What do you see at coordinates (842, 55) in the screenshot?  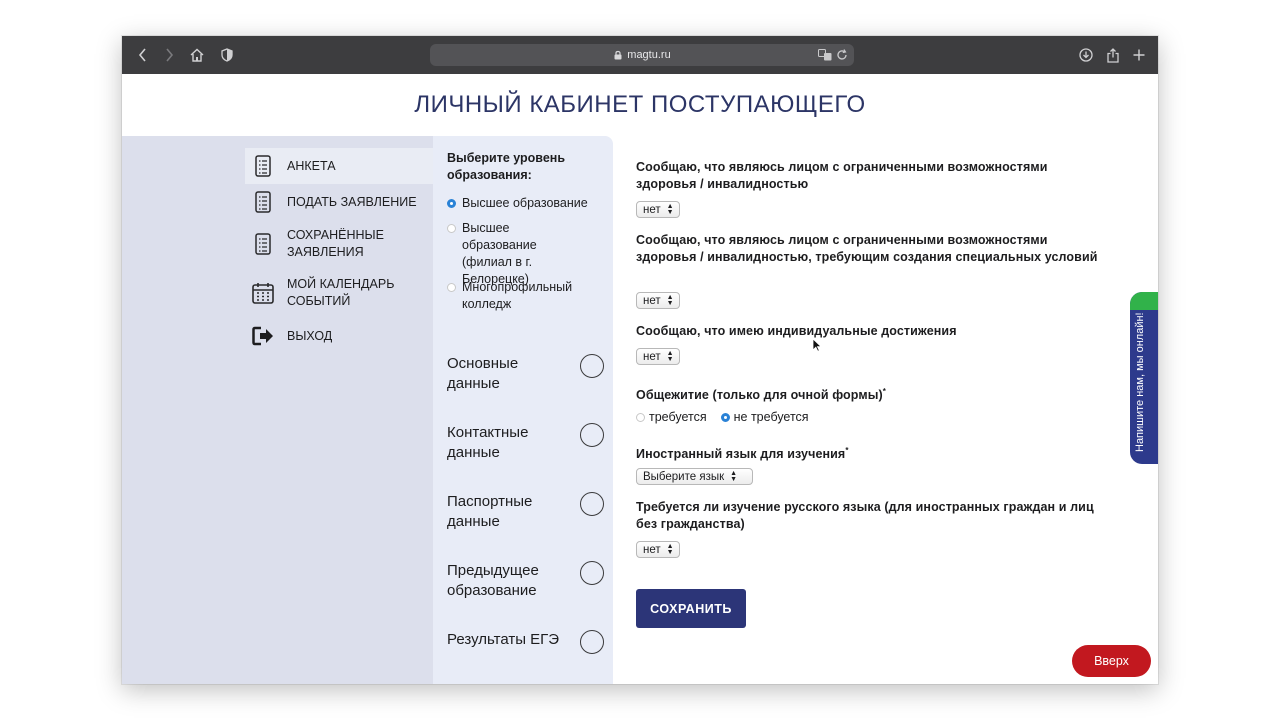 I see `reload-icon` at bounding box center [842, 55].